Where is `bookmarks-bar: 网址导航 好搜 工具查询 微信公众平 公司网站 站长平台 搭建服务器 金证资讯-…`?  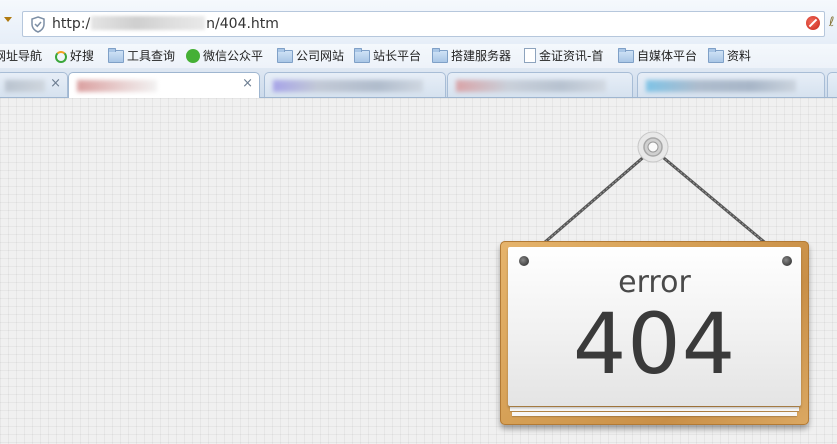
bookmarks-bar: 网址导航 好搜 工具查询 微信公众平 公司网站 站长平台 搭建服务器 金证资讯-… is located at coordinates (418, 56).